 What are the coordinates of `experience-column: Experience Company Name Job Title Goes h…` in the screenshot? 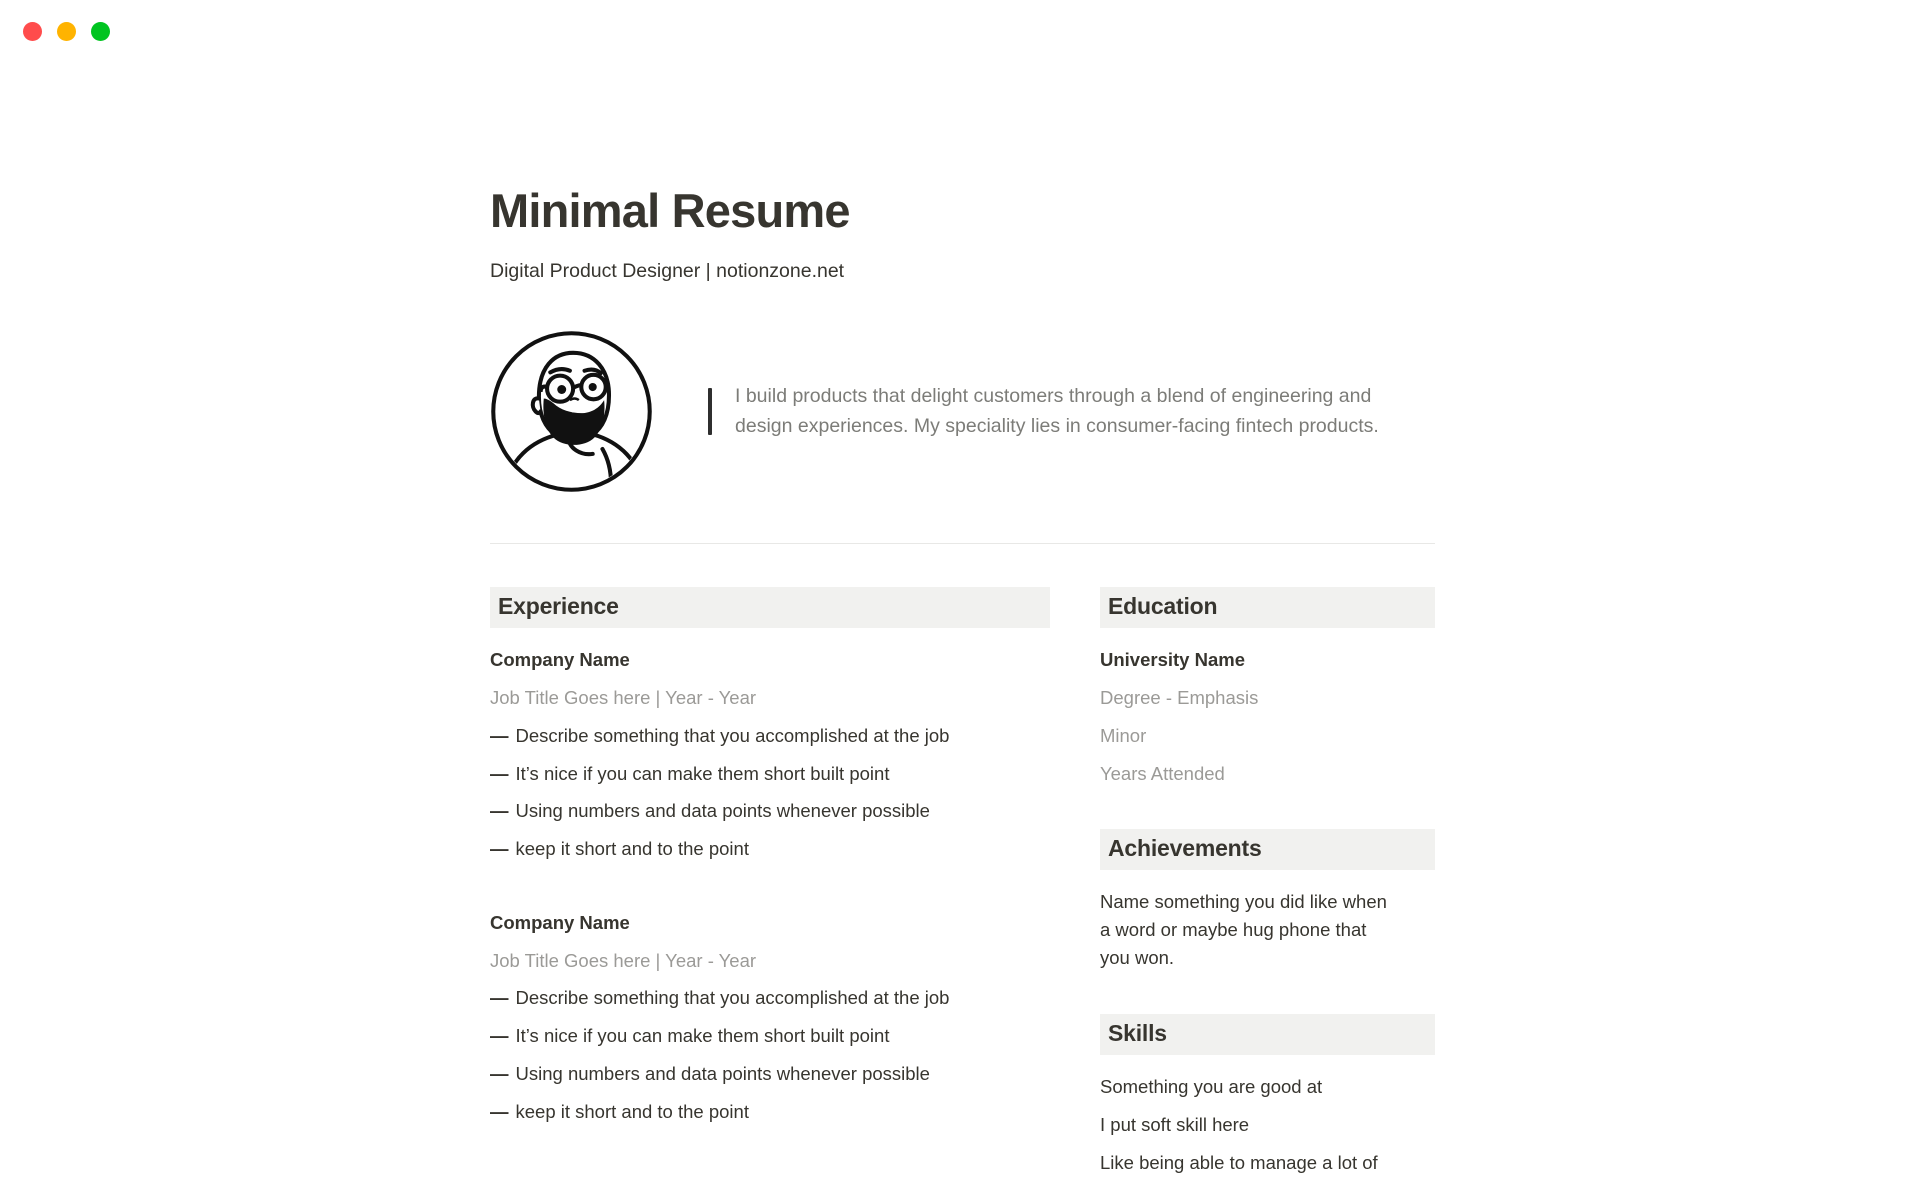 It's located at (770, 861).